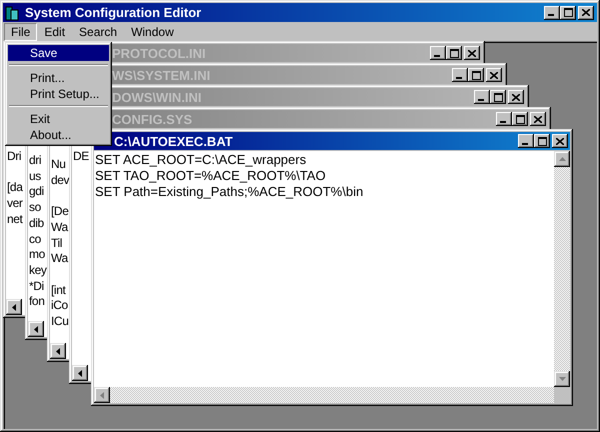  What do you see at coordinates (152, 31) in the screenshot?
I see `menu-item: Window` at bounding box center [152, 31].